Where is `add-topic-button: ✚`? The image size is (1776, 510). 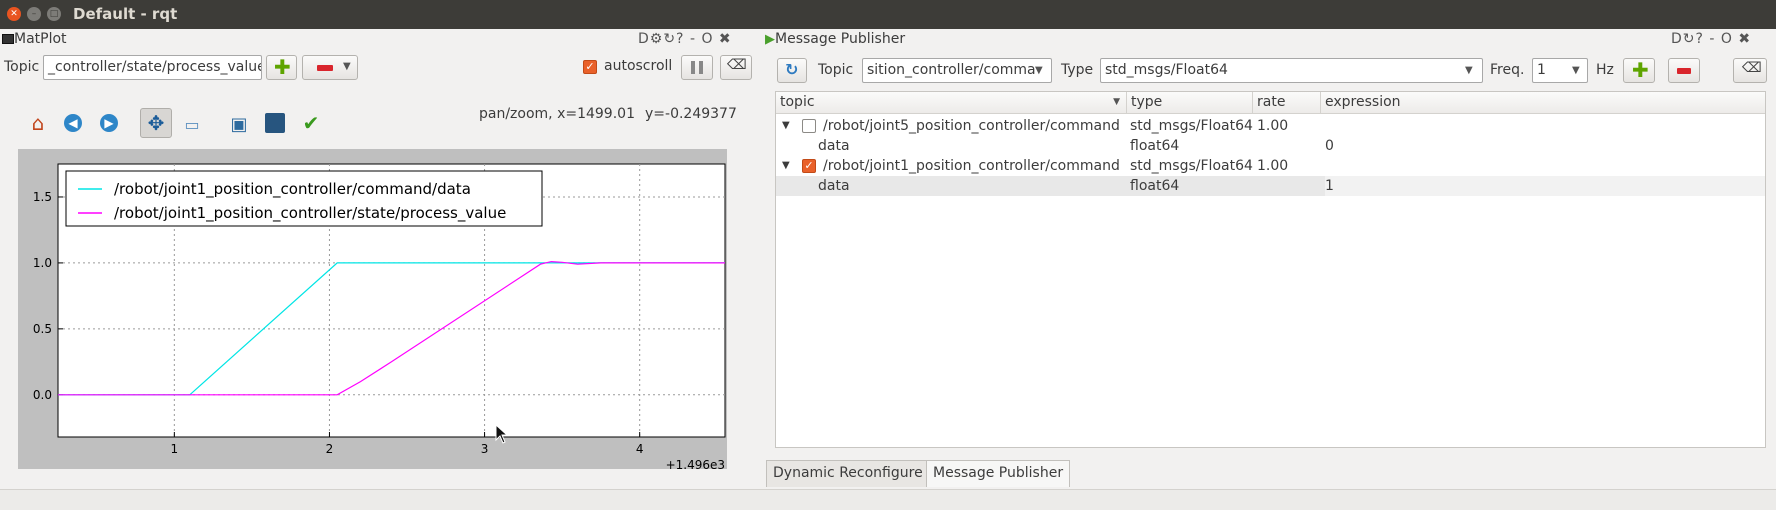 add-topic-button: ✚ is located at coordinates (281, 67).